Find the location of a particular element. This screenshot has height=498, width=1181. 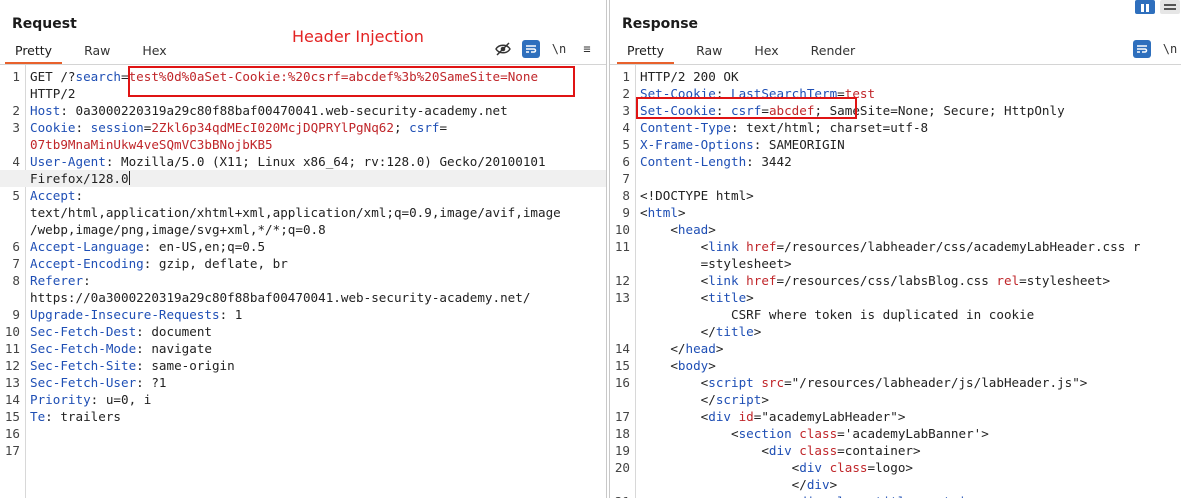

code-line: 13 Sec-Fetch-User: ?1 is located at coordinates (303, 382).